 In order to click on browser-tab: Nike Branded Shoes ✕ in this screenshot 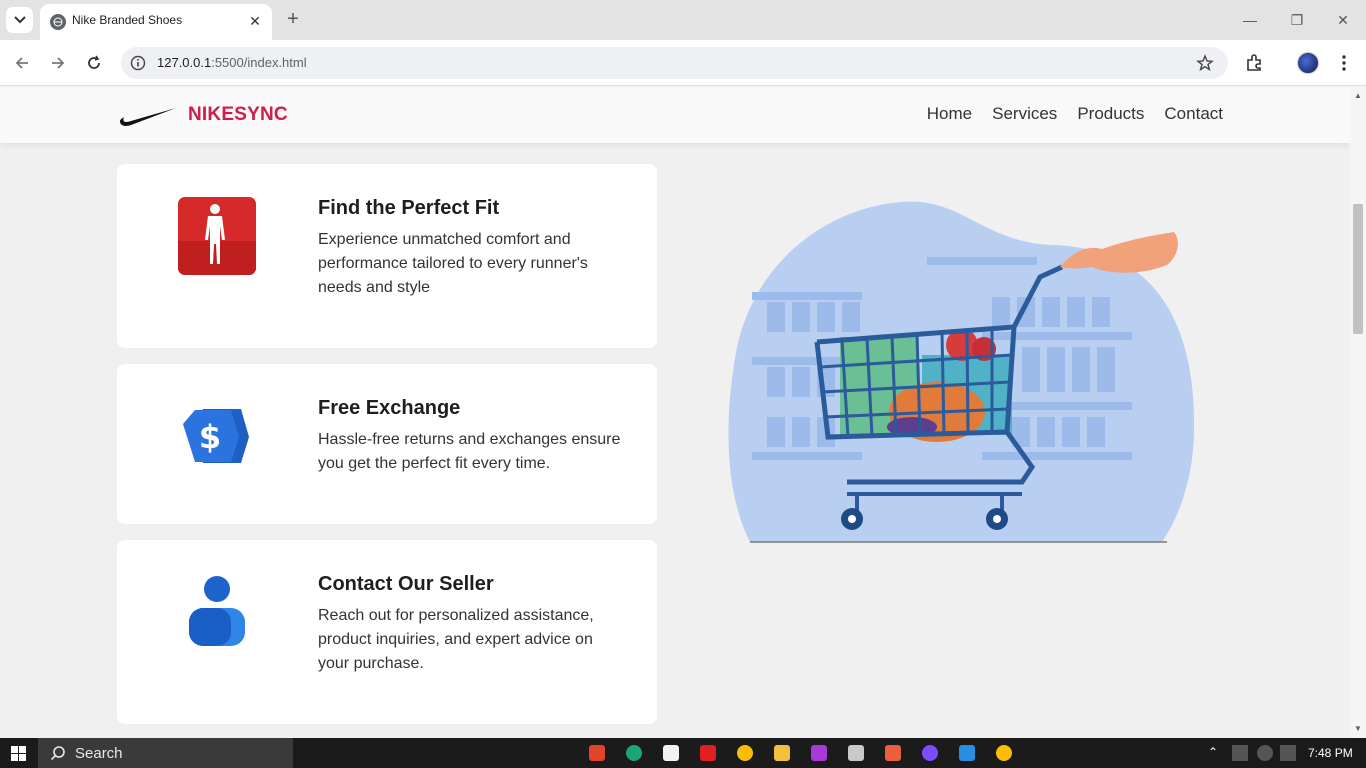, I will do `click(156, 22)`.